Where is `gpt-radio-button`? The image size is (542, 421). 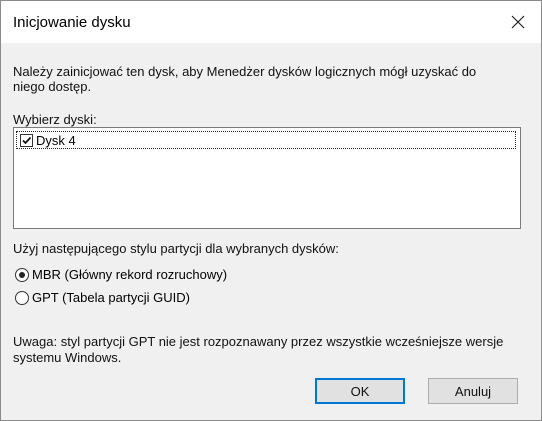
gpt-radio-button is located at coordinates (22, 297).